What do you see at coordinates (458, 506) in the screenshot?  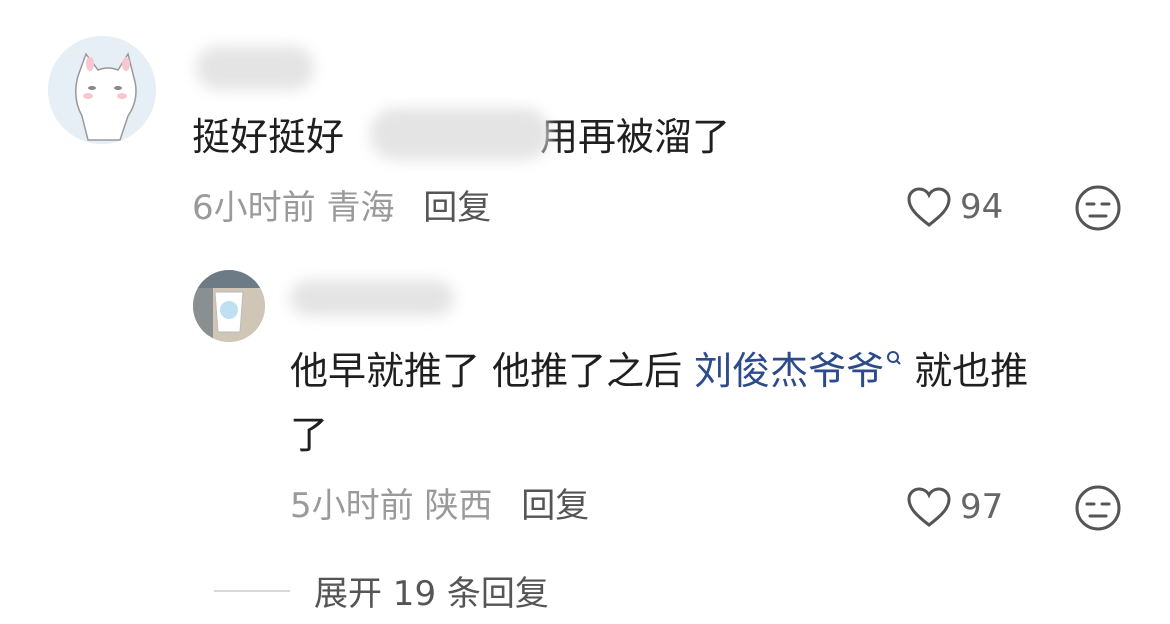 I see `comment-location: 陕西` at bounding box center [458, 506].